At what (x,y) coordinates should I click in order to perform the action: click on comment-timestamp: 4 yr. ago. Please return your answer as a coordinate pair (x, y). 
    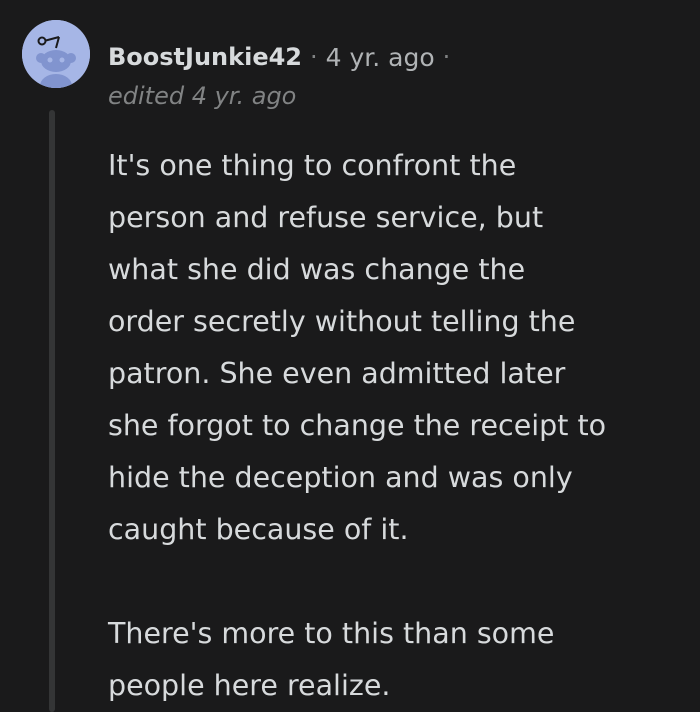
    Looking at the image, I should click on (380, 57).